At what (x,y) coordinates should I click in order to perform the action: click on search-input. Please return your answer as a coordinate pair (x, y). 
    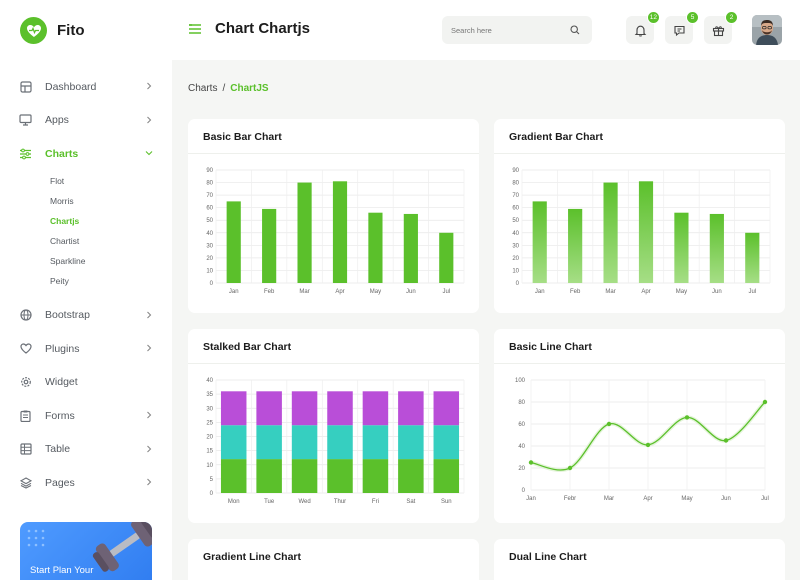
    Looking at the image, I should click on (502, 30).